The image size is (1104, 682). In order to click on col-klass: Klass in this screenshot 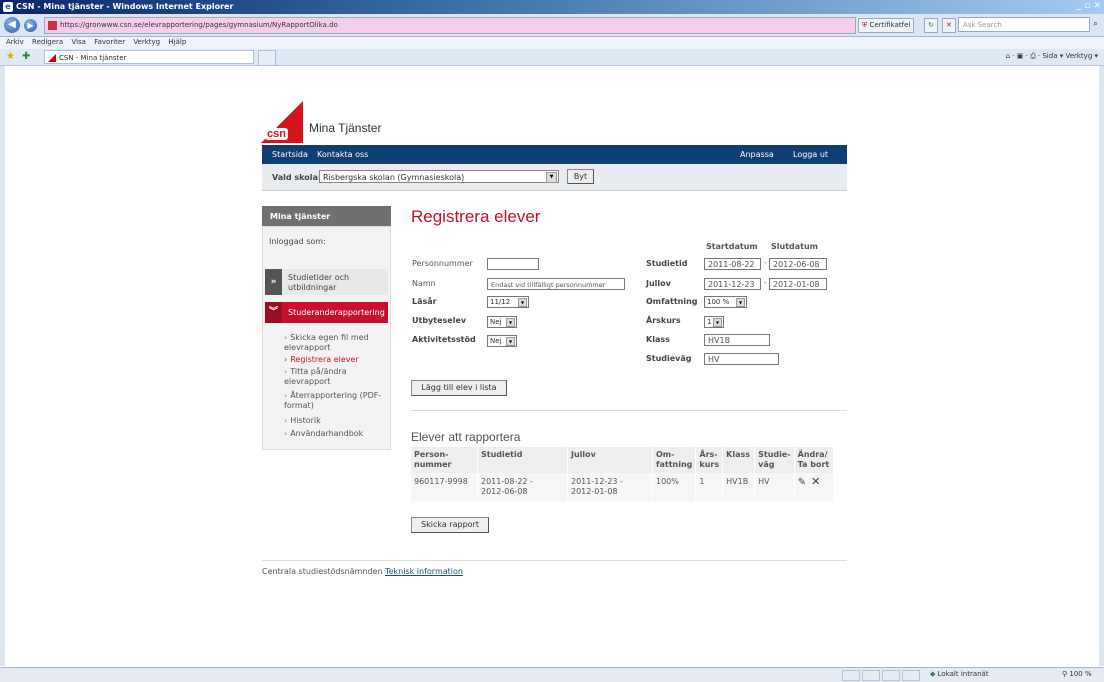, I will do `click(739, 460)`.